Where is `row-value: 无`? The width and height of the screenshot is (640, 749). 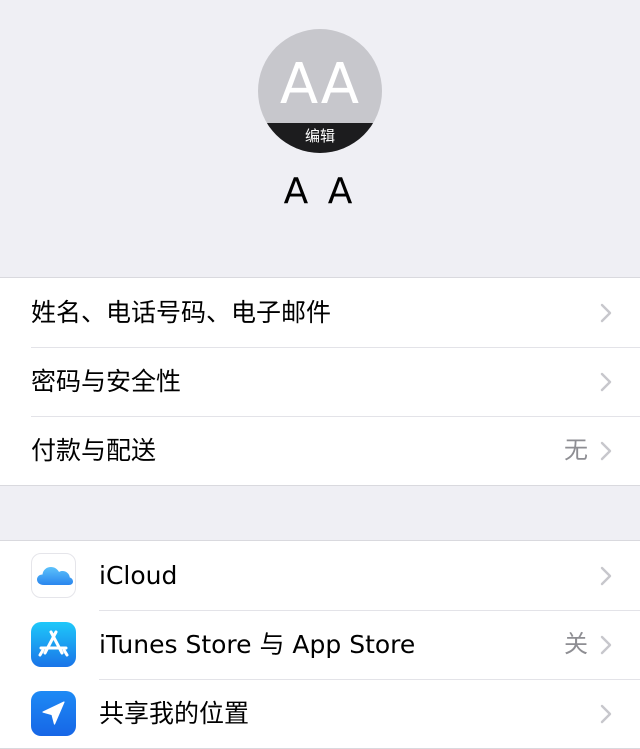
row-value: 无 is located at coordinates (576, 450).